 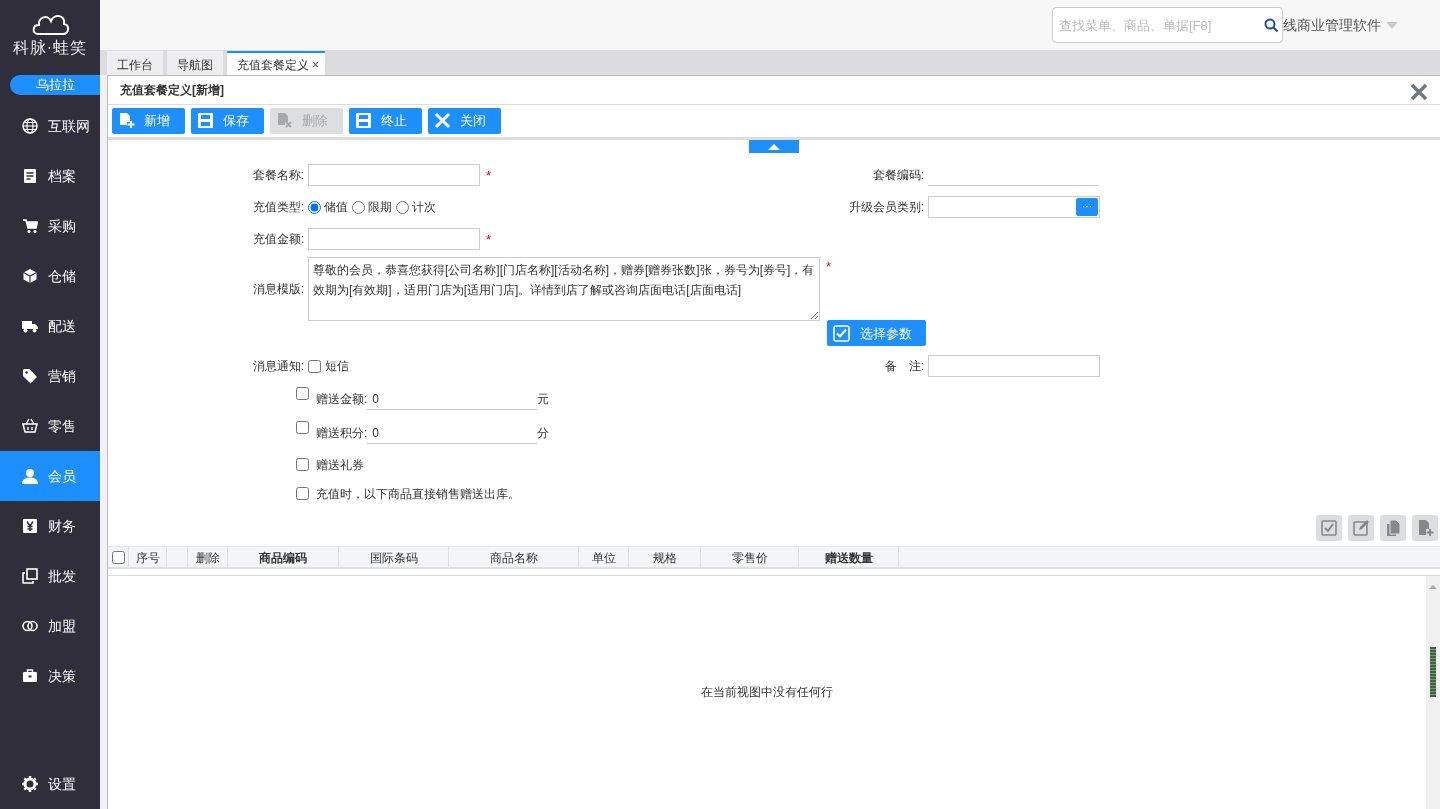 What do you see at coordinates (50, 626) in the screenshot?
I see `sidebar-item: 加盟` at bounding box center [50, 626].